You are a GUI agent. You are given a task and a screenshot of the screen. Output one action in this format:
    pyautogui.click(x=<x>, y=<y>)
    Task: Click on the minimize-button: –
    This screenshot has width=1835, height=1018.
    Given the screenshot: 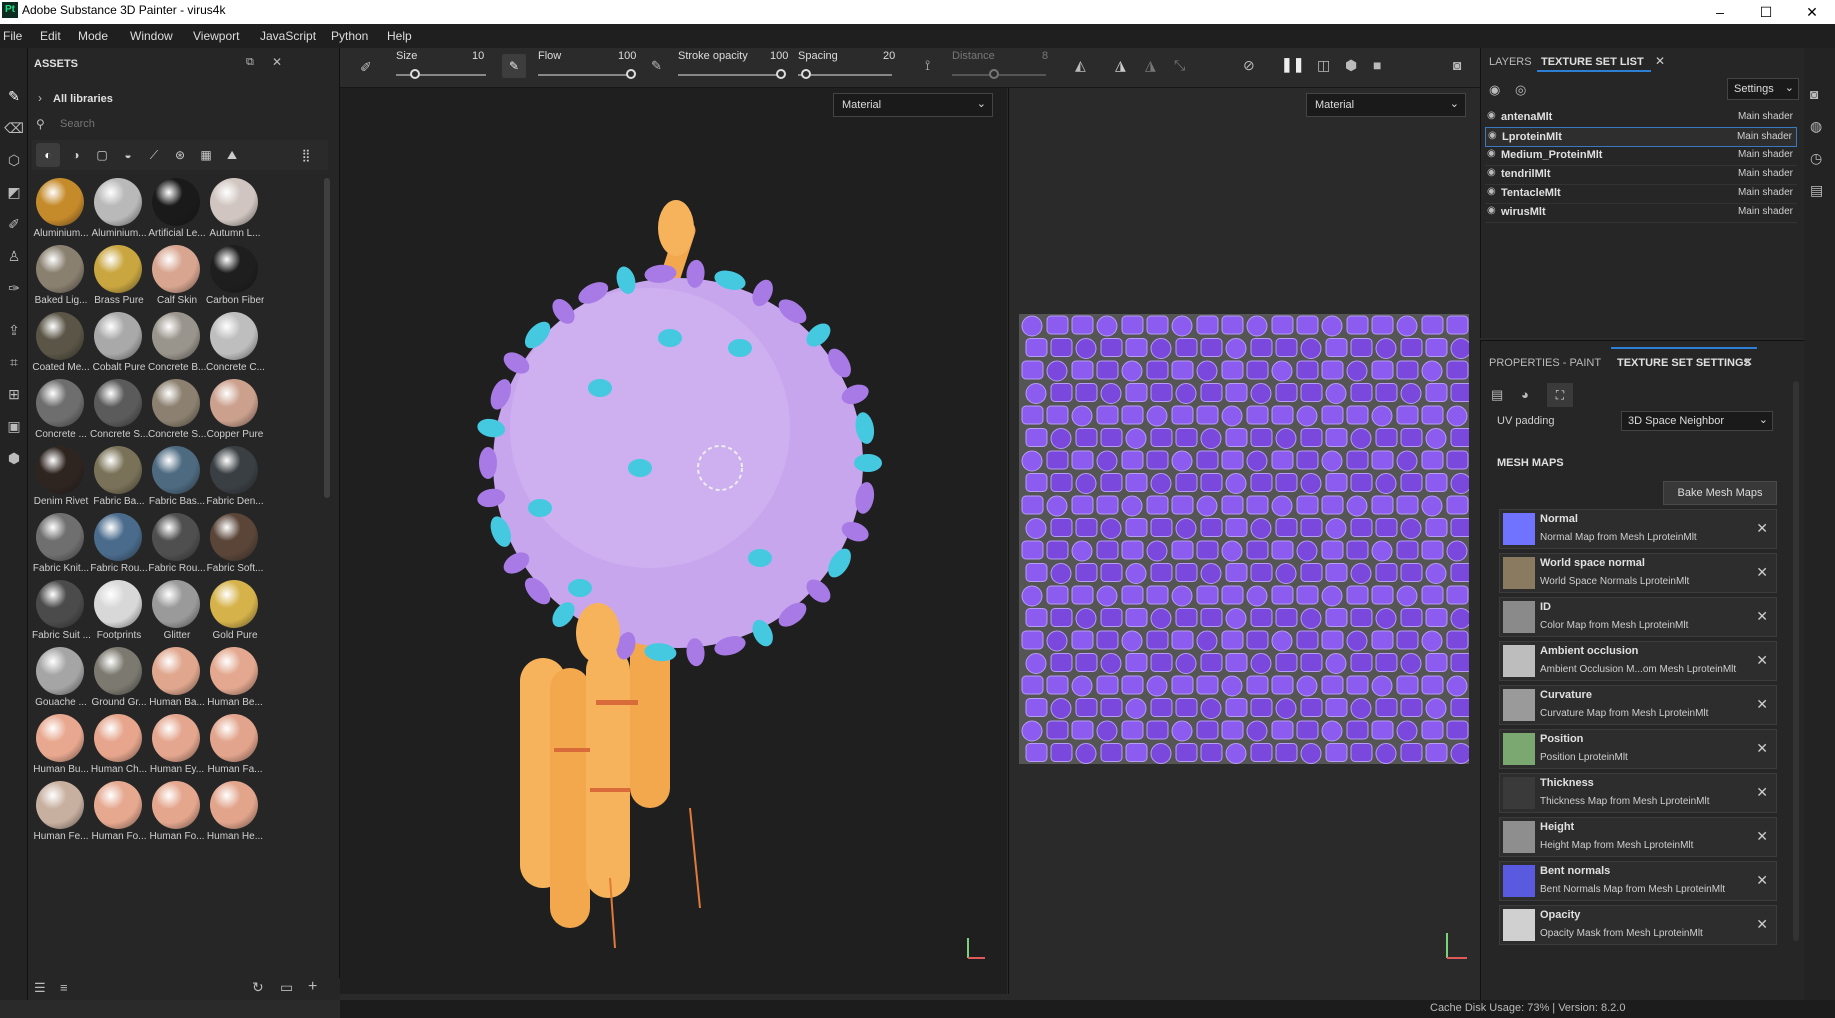 What is the action you would take?
    pyautogui.click(x=1720, y=12)
    